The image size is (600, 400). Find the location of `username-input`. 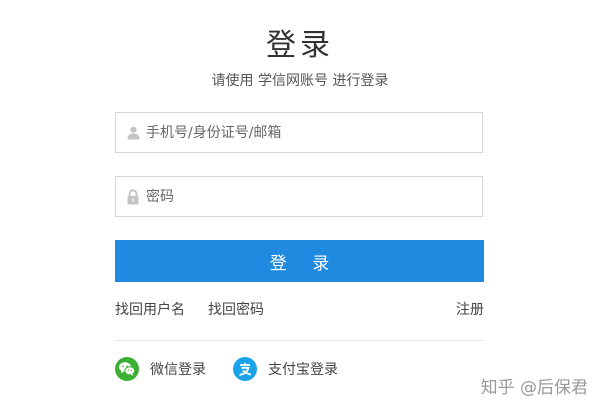

username-input is located at coordinates (314, 132).